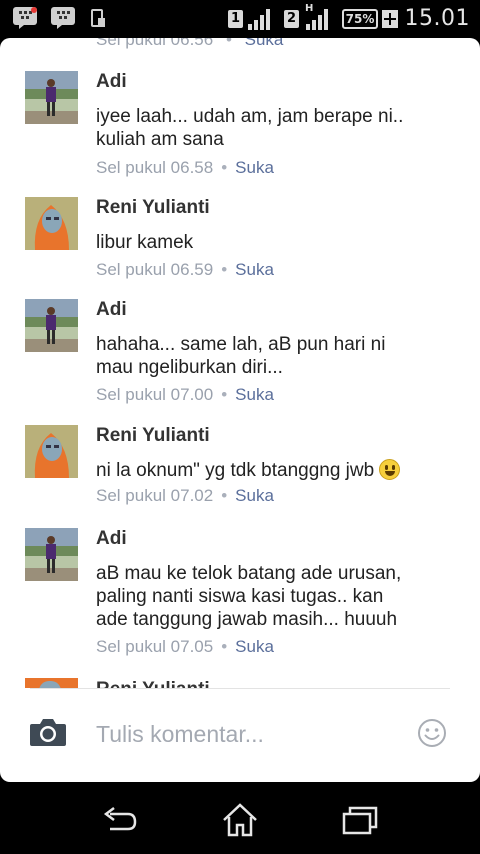 This screenshot has width=480, height=854. I want to click on comment-item-partial: Reni Yulianti, so click(240, 683).